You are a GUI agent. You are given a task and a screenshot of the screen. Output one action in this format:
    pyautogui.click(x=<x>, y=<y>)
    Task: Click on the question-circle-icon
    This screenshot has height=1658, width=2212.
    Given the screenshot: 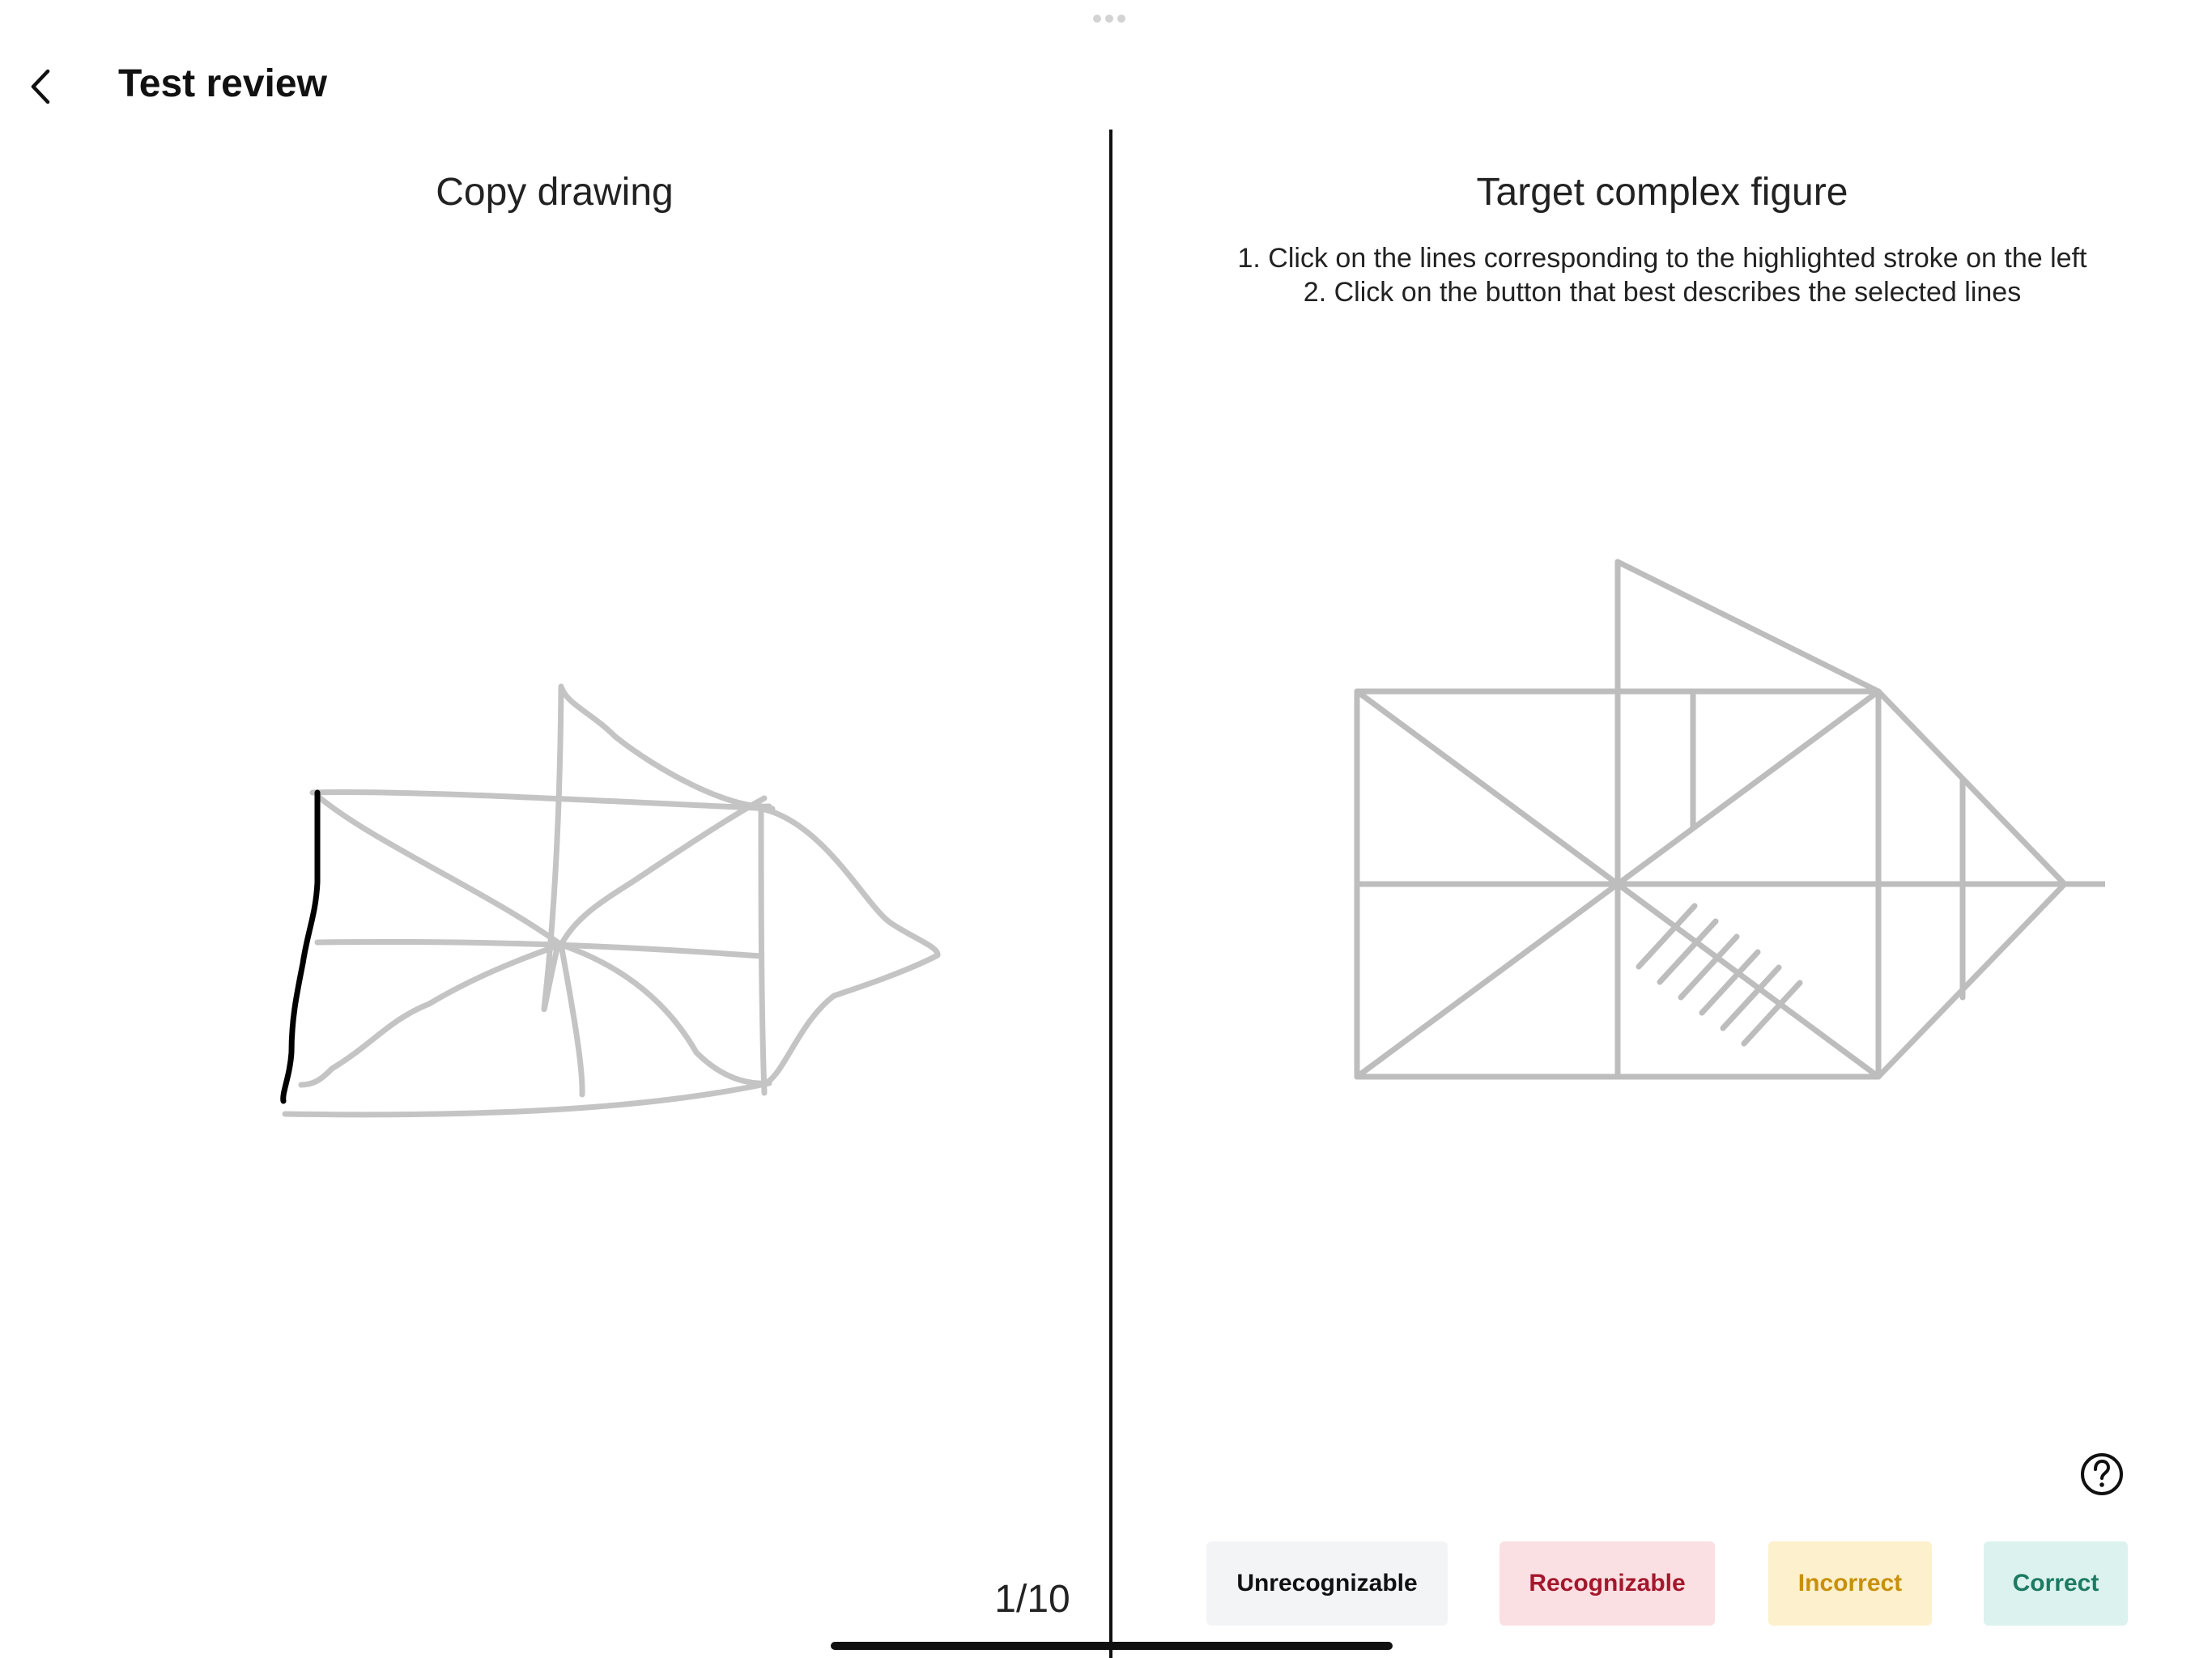 What is the action you would take?
    pyautogui.click(x=2102, y=1474)
    